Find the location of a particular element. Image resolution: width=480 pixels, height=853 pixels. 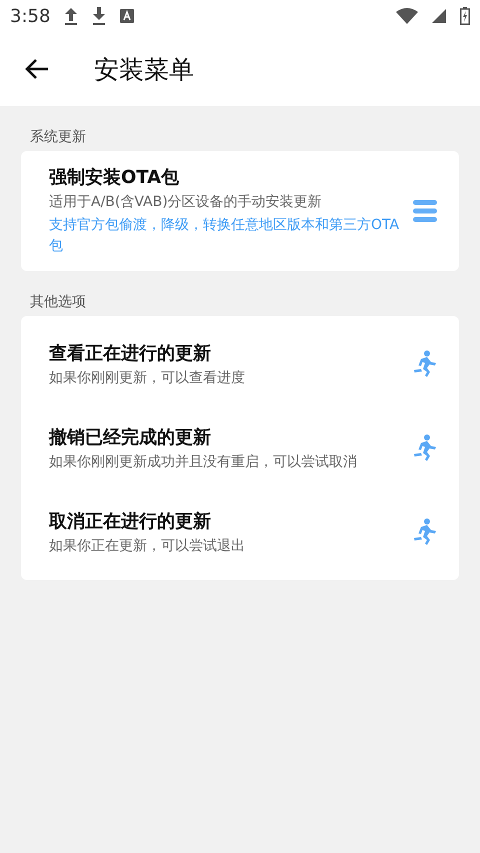

menu-item: 强制安装OTA包 适用于A/B(含VAB)分区设备的手动安装更新 支持官方包偷渡，降级，转换任意地区版本和第三方OTA包 is located at coordinates (240, 211).